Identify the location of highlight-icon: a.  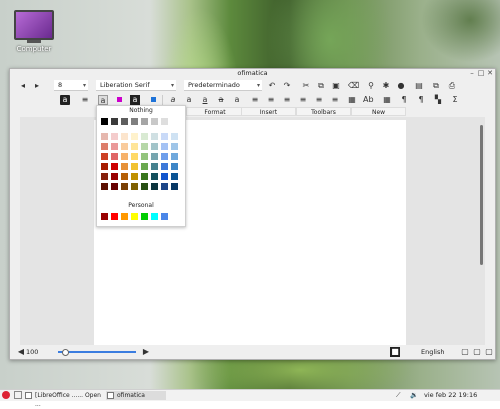
(135, 100).